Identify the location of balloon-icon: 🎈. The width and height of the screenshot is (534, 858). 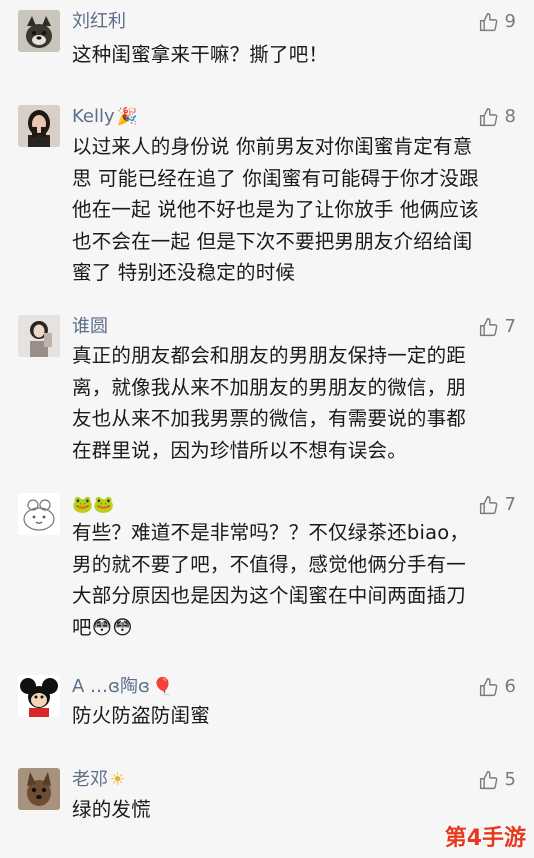
(162, 687).